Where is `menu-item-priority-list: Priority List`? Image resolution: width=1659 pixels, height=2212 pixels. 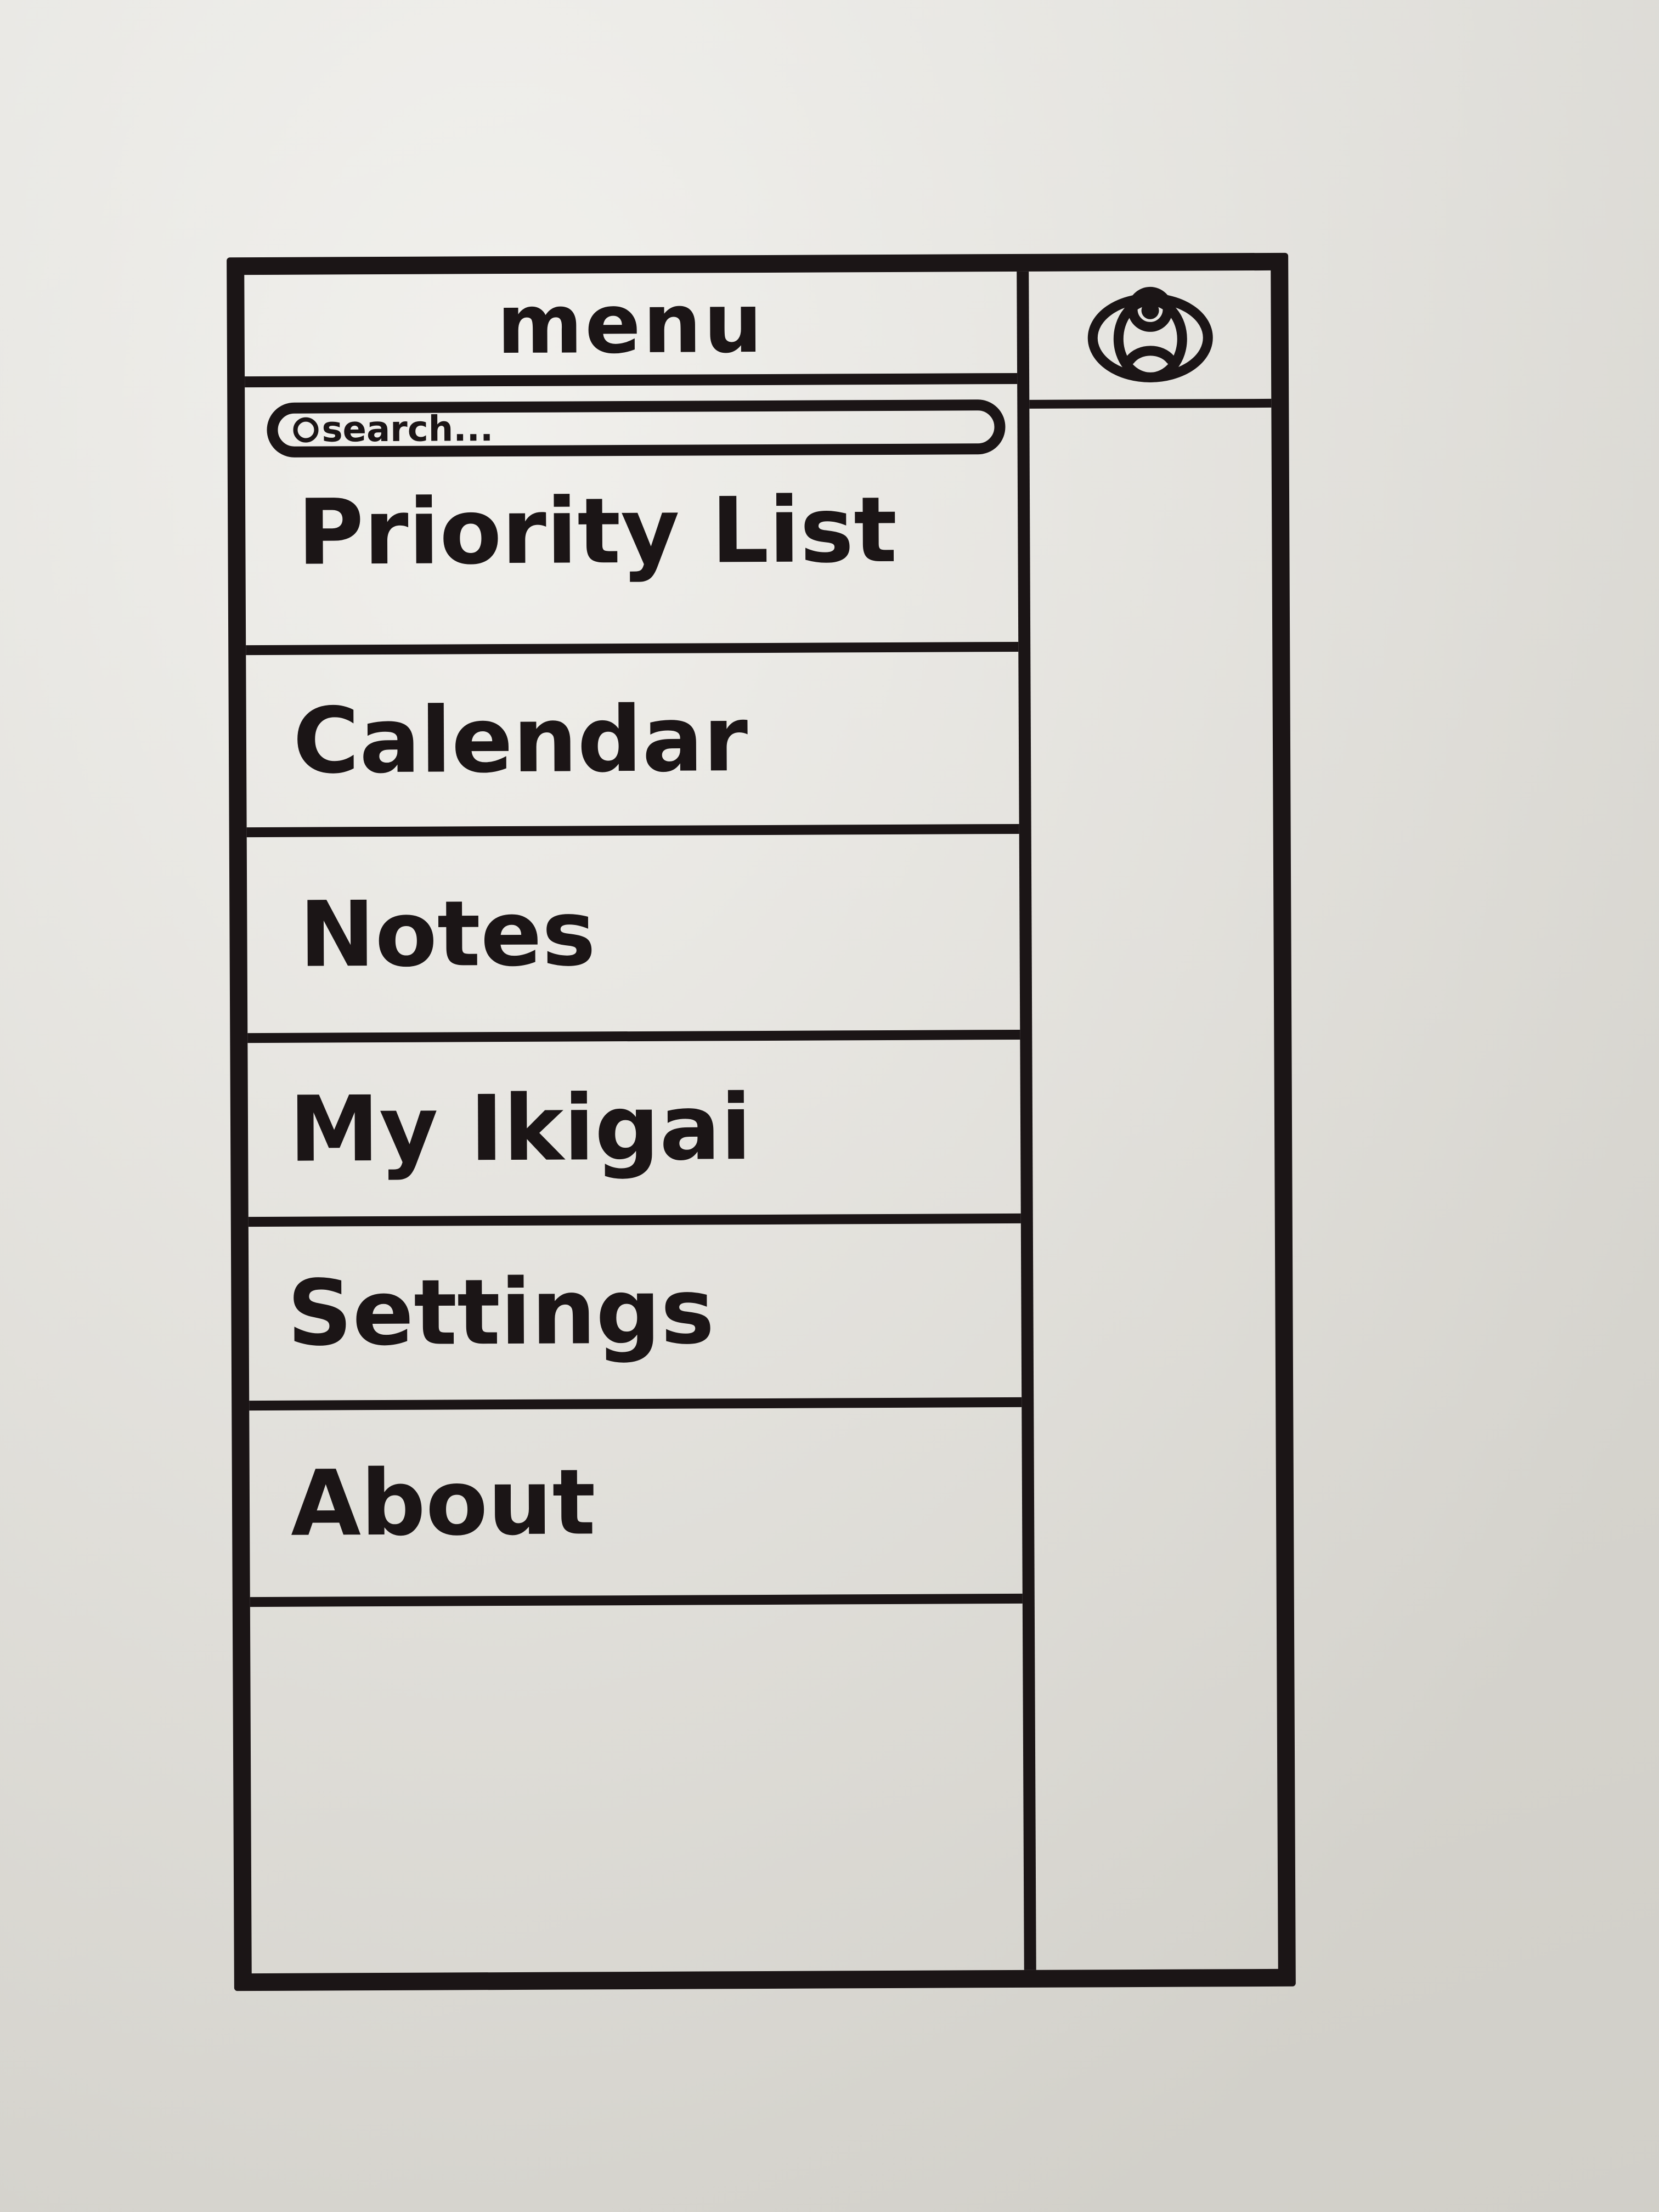 menu-item-priority-list: Priority List is located at coordinates (632, 560).